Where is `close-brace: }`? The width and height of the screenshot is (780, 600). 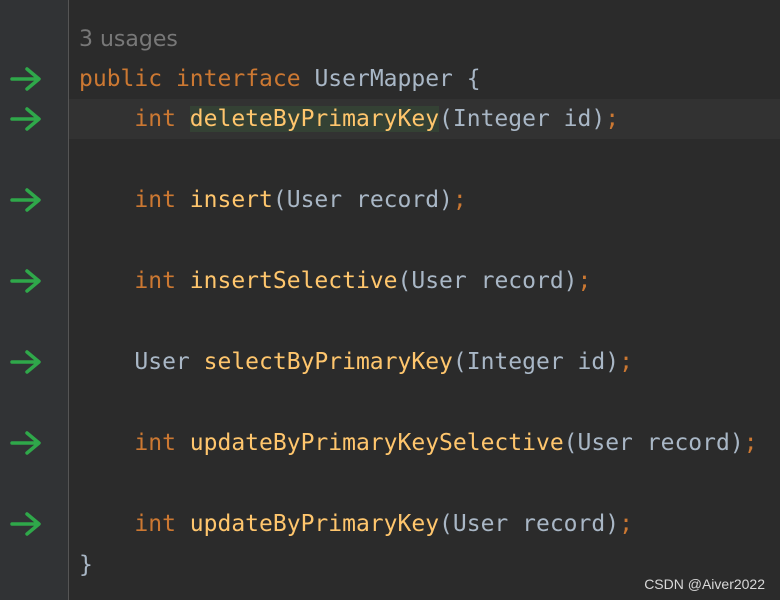 close-brace: } is located at coordinates (86, 565).